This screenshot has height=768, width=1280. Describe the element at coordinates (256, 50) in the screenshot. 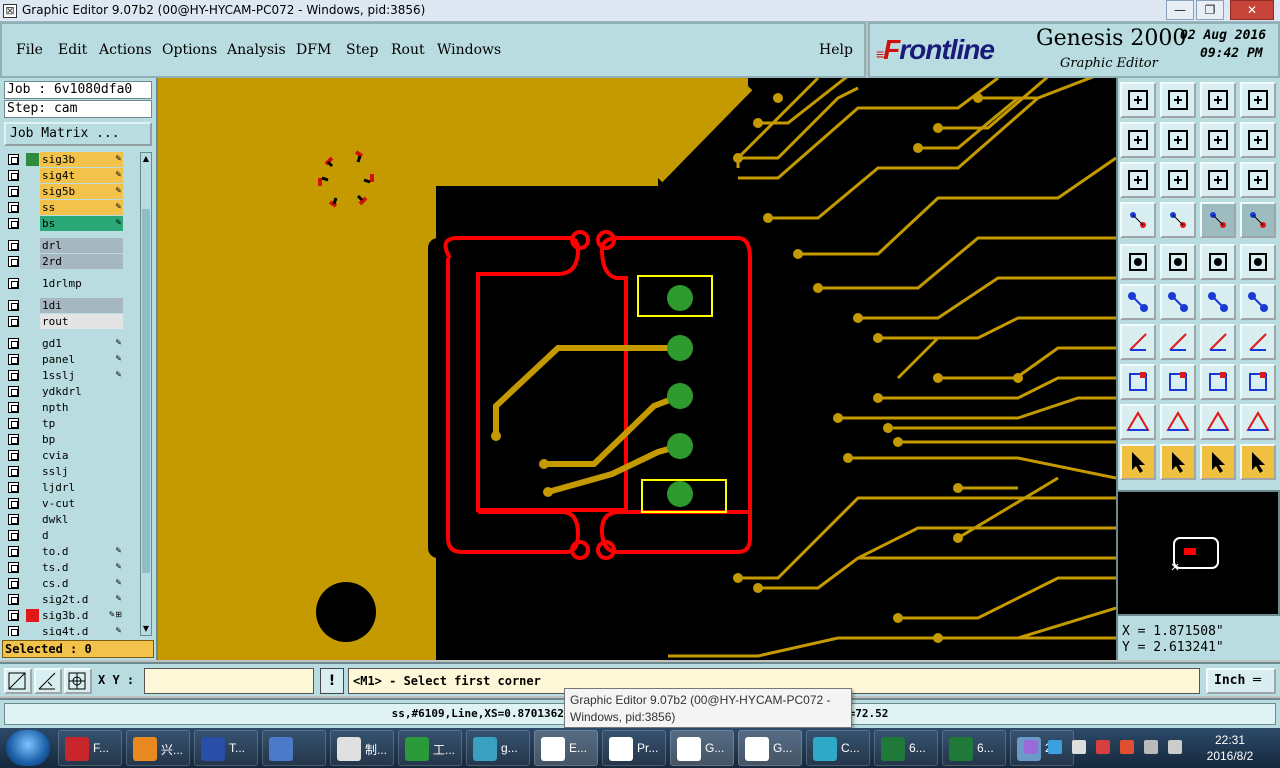

I see `menu-analysis: Analysis` at that location.